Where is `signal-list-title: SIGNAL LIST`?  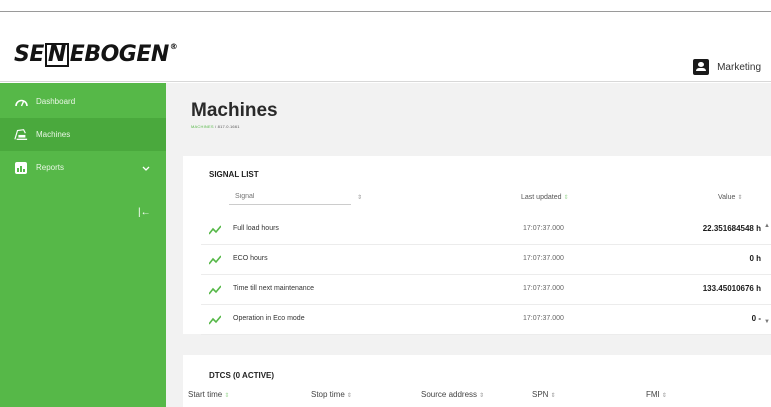 signal-list-title: SIGNAL LIST is located at coordinates (234, 174).